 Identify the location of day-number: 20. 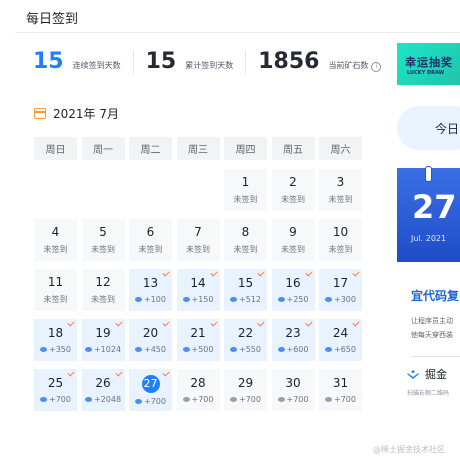
(150, 333).